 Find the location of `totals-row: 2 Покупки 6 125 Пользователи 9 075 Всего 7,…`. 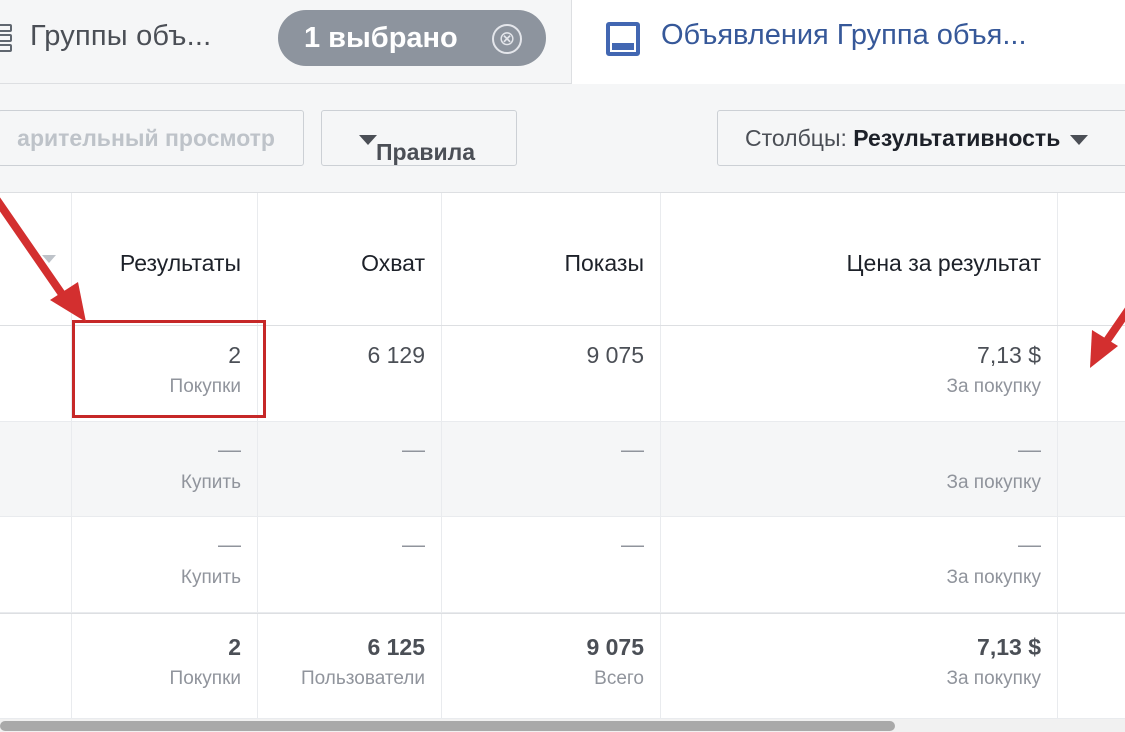

totals-row: 2 Покупки 6 125 Пользователи 9 075 Всего 7,… is located at coordinates (562, 666).